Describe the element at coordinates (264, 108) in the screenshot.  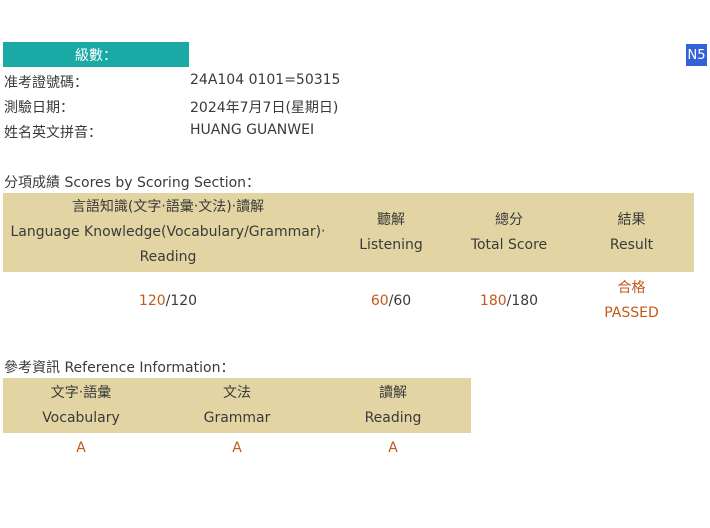
I see `test-date-value: 2024年7月7日(星期日)` at that location.